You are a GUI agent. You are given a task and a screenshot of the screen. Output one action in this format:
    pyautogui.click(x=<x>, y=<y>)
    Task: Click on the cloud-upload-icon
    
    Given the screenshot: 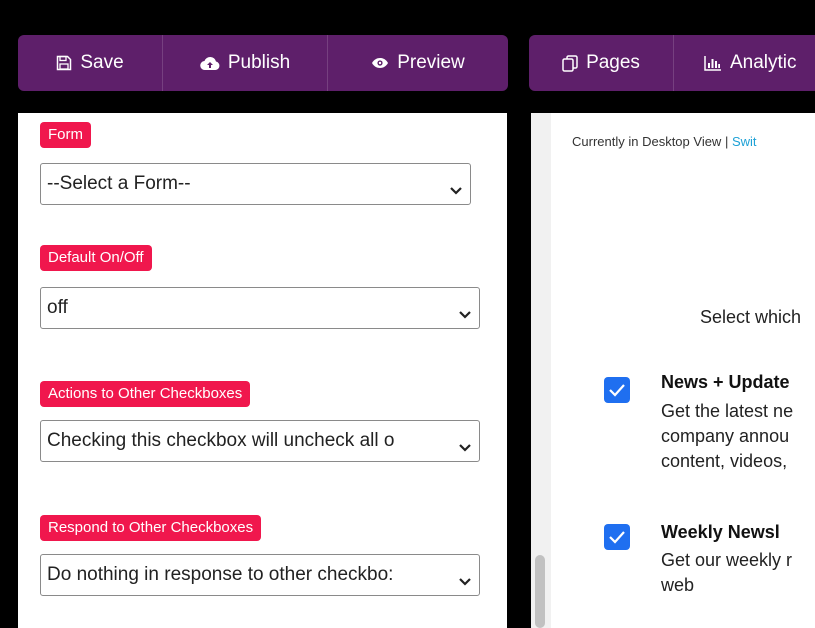 What is the action you would take?
    pyautogui.click(x=210, y=63)
    